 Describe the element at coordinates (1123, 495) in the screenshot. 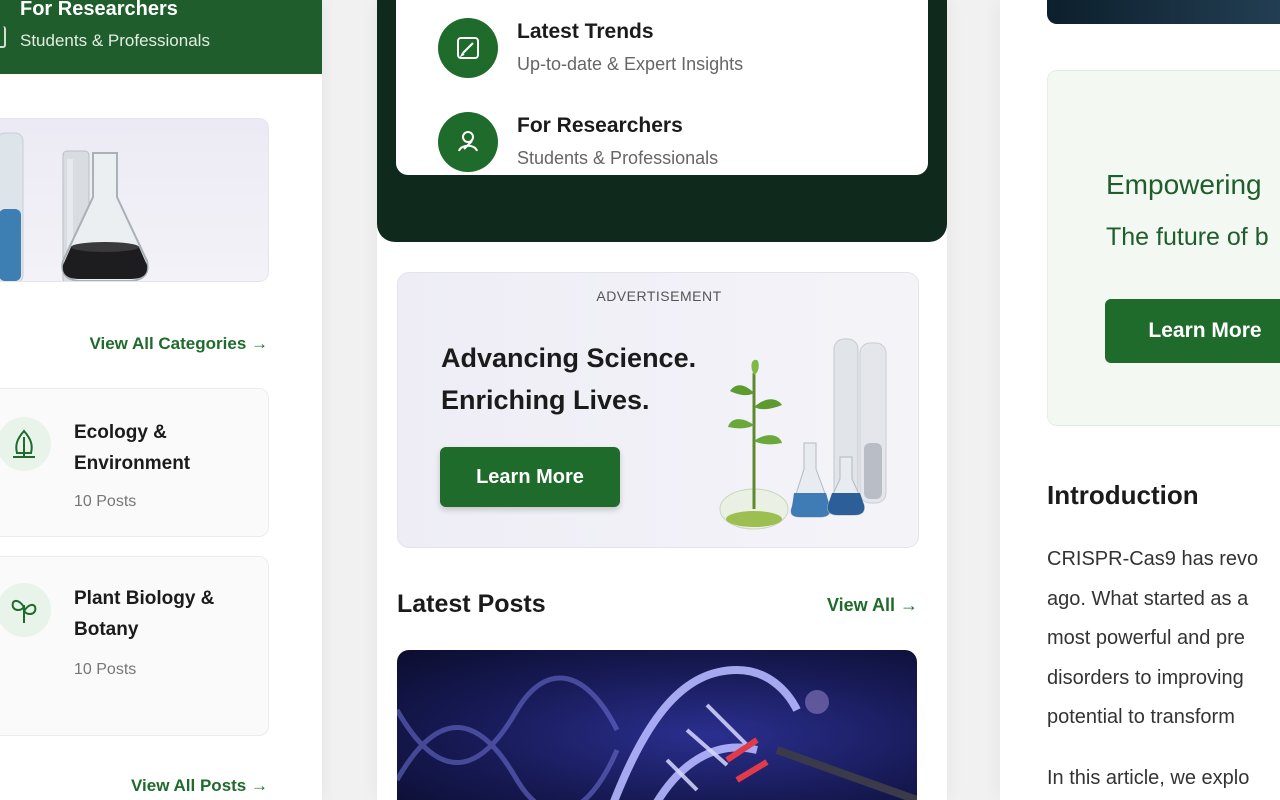

I see `introduction-heading: Introduction` at that location.